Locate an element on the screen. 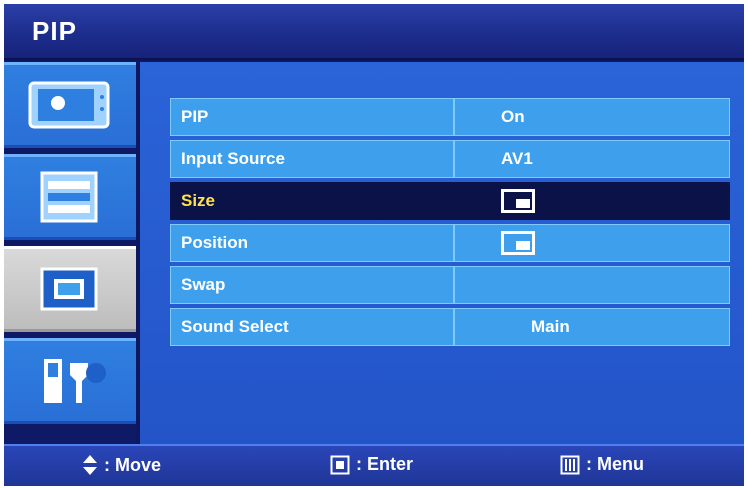 The image size is (748, 488). menu-row-label: Input Source is located at coordinates (233, 158).